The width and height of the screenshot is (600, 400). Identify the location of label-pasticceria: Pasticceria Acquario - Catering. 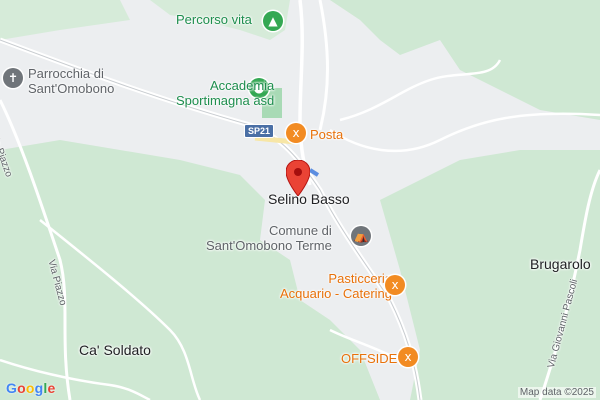
(336, 286).